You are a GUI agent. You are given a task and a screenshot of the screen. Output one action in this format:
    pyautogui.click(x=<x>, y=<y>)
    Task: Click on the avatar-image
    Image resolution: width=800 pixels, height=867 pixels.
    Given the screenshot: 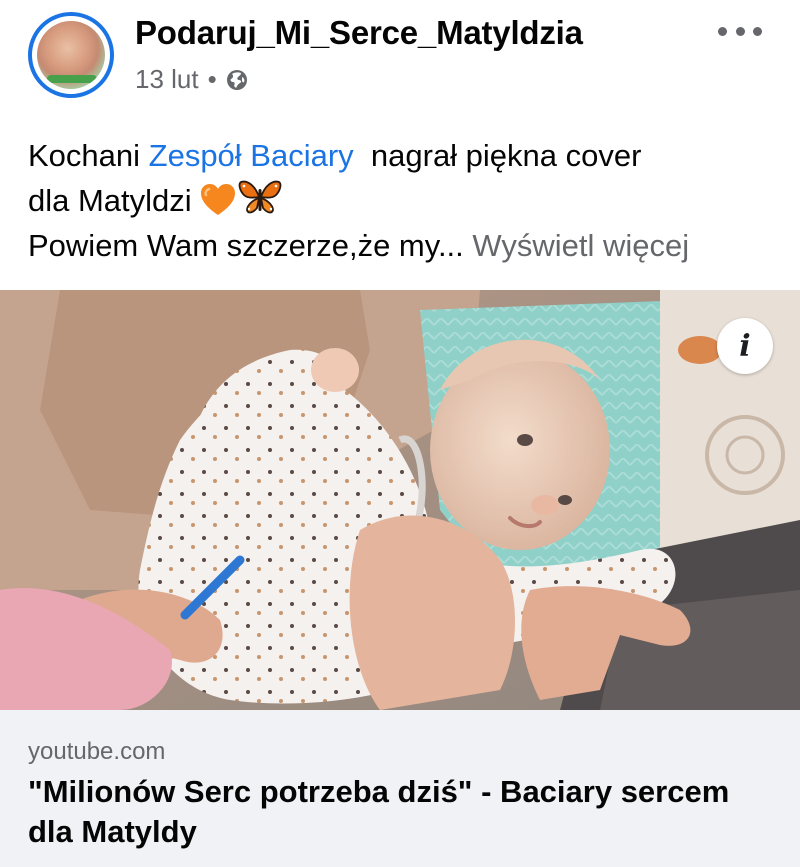 What is the action you would take?
    pyautogui.click(x=71, y=55)
    